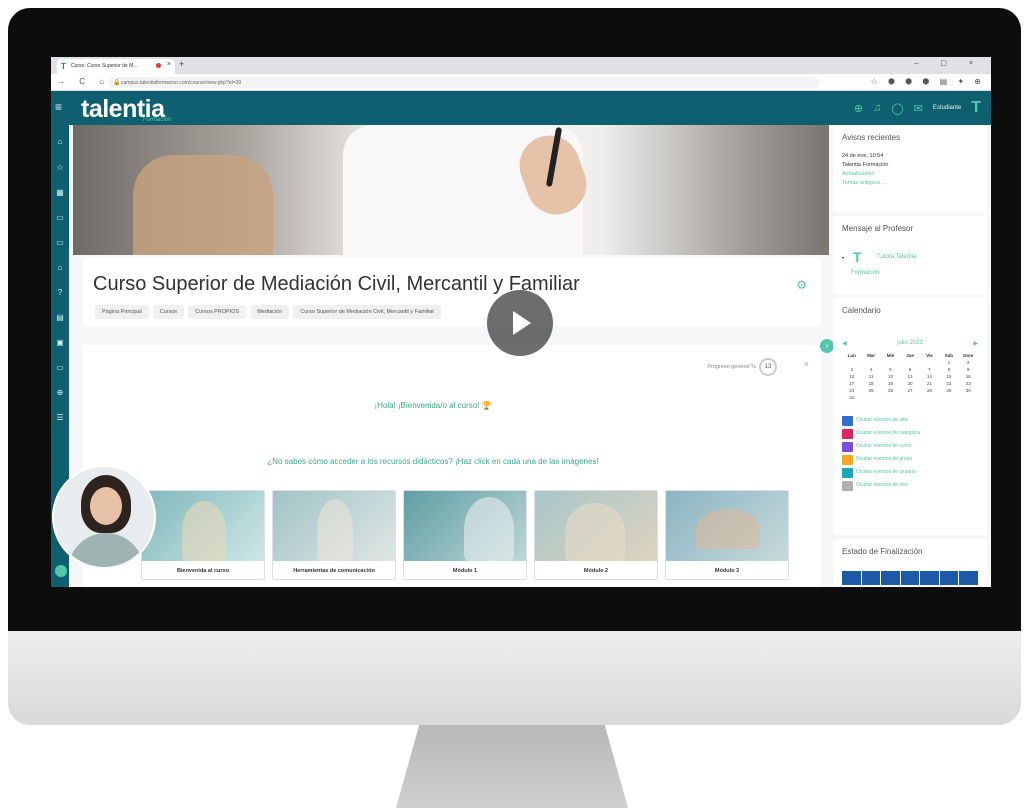 Image resolution: width=1025 pixels, height=808 pixels. Describe the element at coordinates (909, 390) in the screenshot. I see `calendar-date: 27` at that location.